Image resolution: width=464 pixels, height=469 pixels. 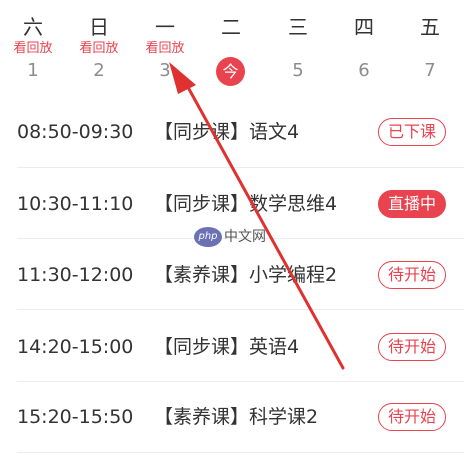 I want to click on lesson-title: 【素养课】小学编程2, so click(x=246, y=275).